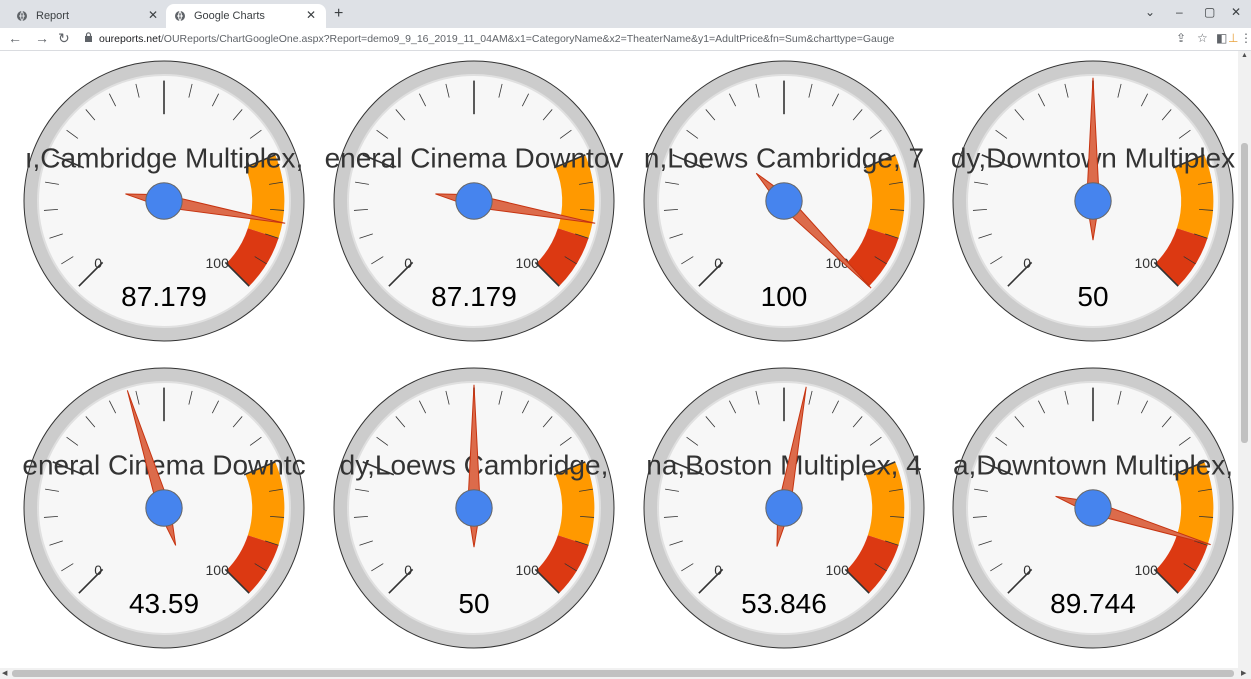 This screenshot has height=679, width=1251. Describe the element at coordinates (1093, 603) in the screenshot. I see `gauge-value: 89.744` at that location.